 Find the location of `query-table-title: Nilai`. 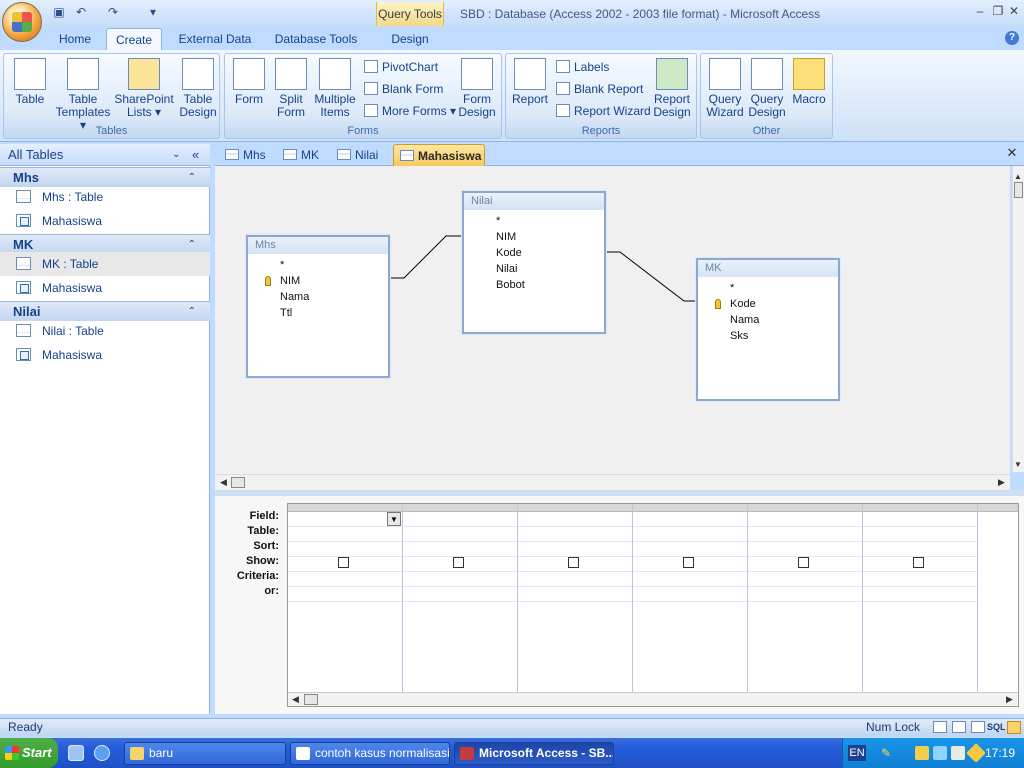

query-table-title: Nilai is located at coordinates (534, 201).